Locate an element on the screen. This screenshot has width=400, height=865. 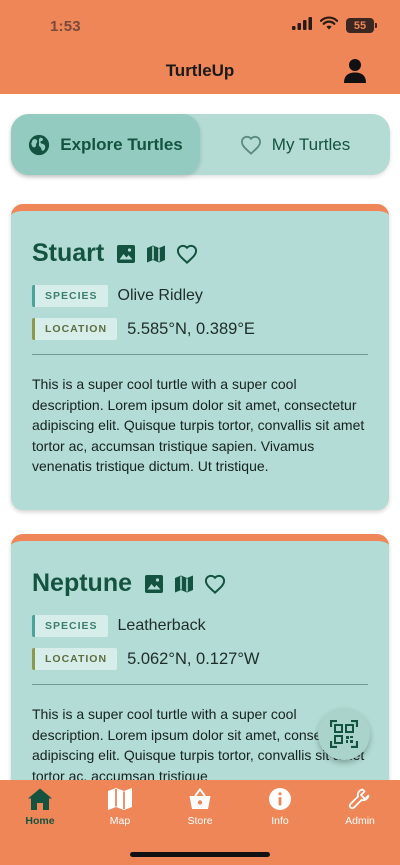
status-time: 1:53 is located at coordinates (65, 26).